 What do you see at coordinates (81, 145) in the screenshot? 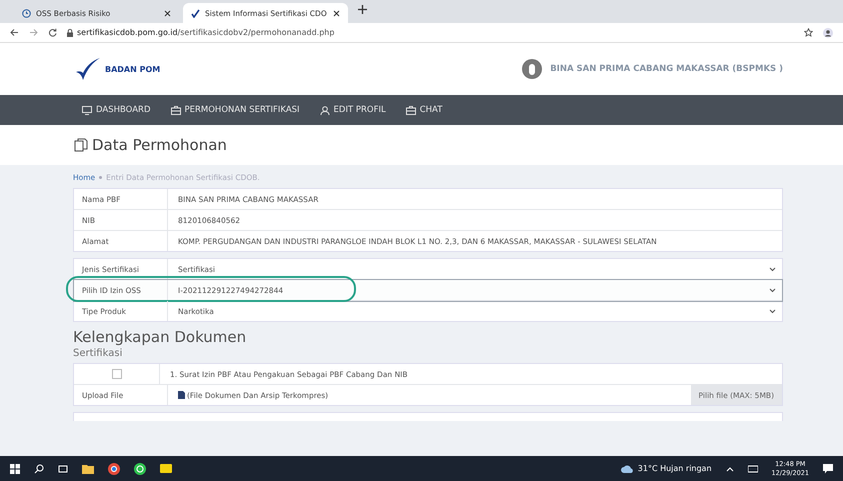
I see `documents-icon` at bounding box center [81, 145].